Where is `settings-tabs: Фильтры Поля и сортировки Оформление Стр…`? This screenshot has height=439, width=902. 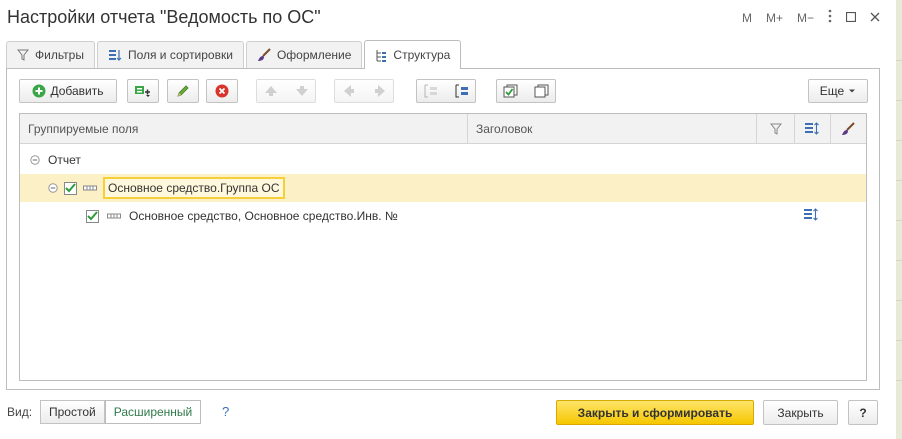 settings-tabs: Фильтры Поля и сортировки Оформление Стр… is located at coordinates (234, 54).